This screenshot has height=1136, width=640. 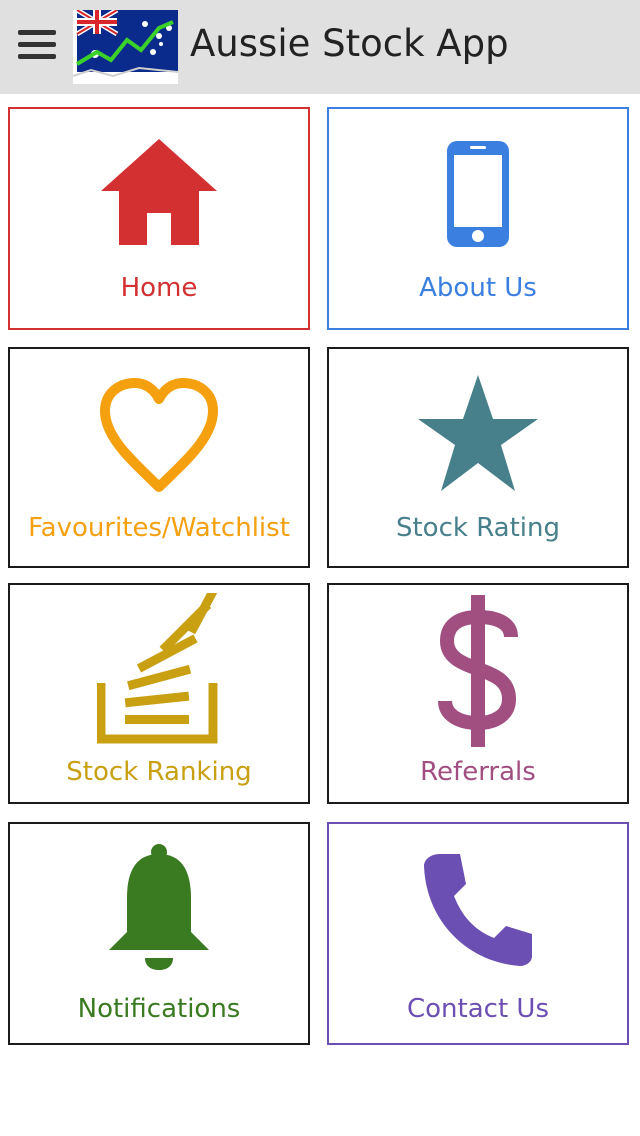 I want to click on smartphone-icon, so click(x=478, y=196).